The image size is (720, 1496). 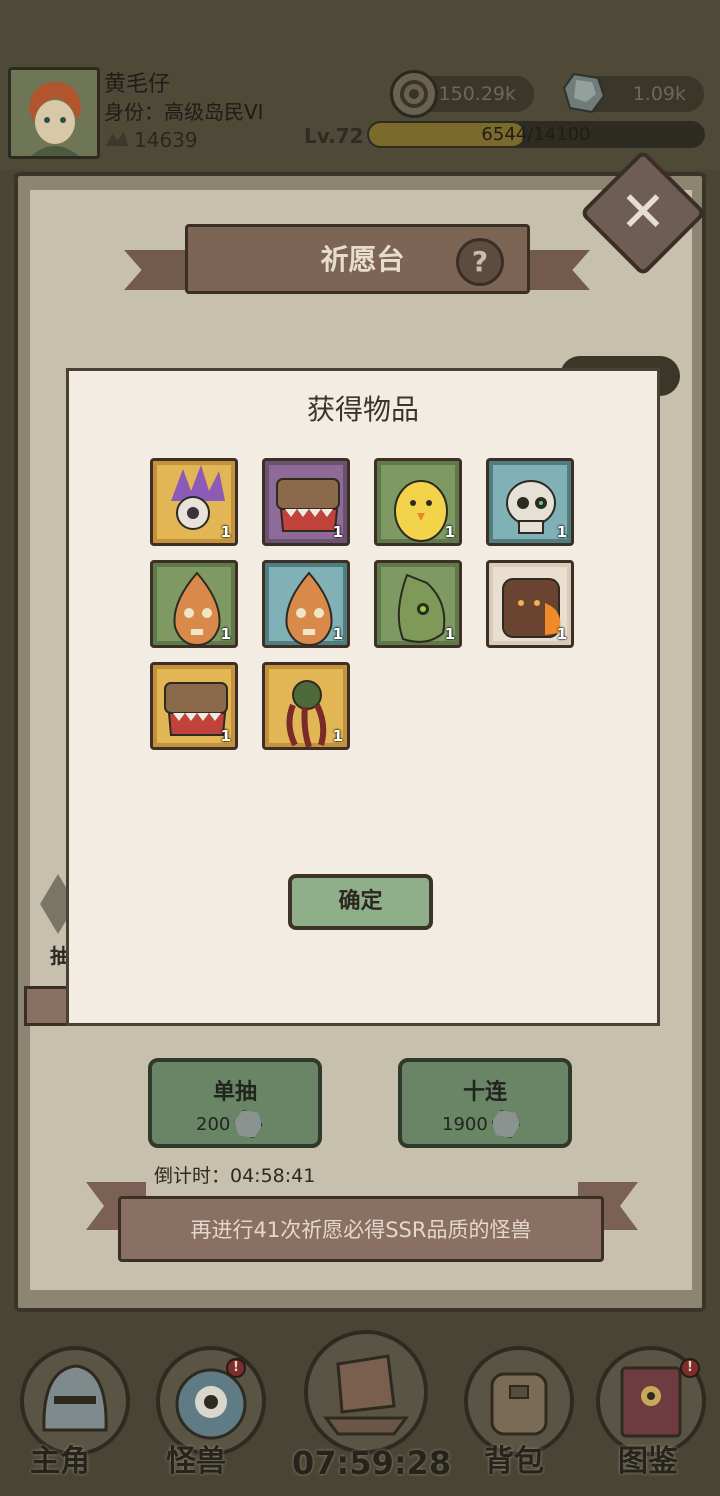 I want to click on nav-item-hero: 主角, so click(x=75, y=1417).